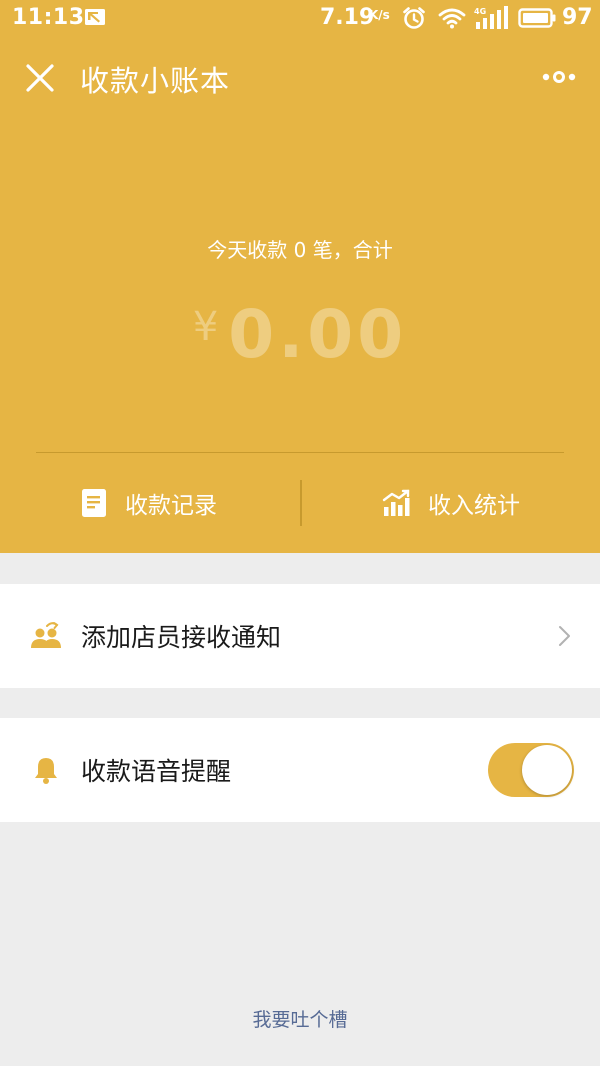 The width and height of the screenshot is (600, 1066). I want to click on status-bar: 11:13 7.19 K/s 4G 97, so click(300, 18).